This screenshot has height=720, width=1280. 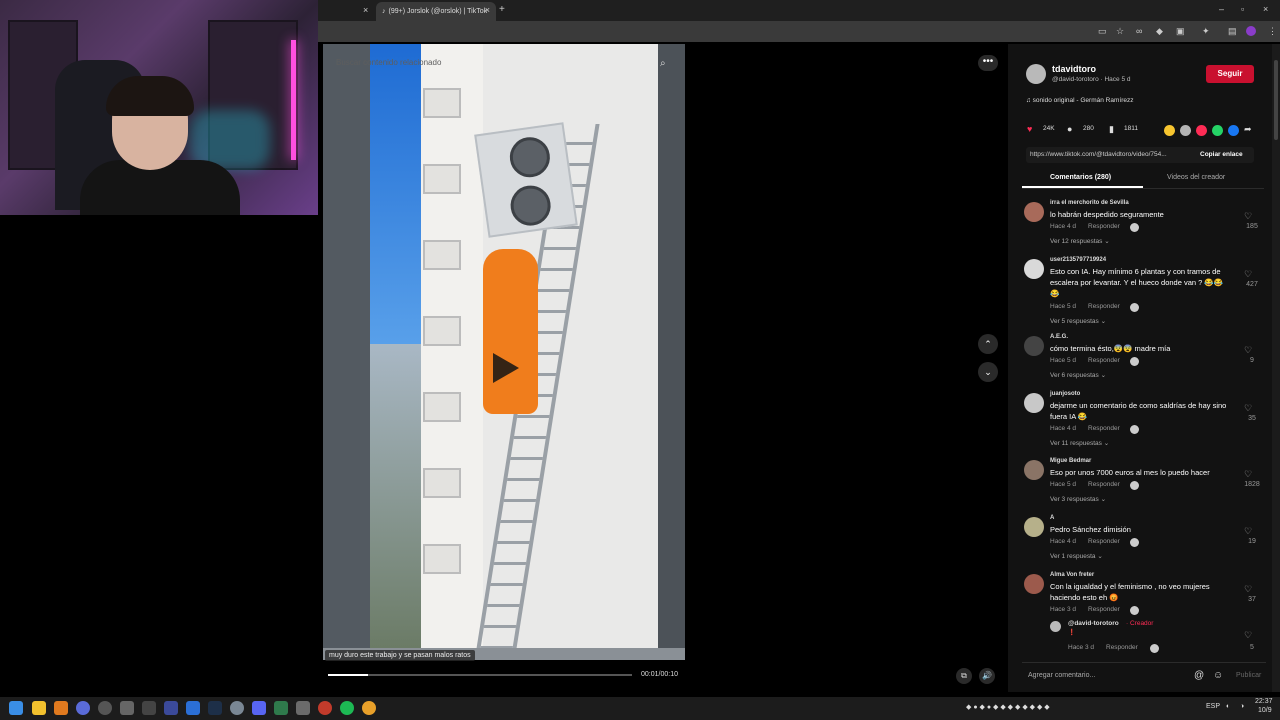 What do you see at coordinates (436, 11) in the screenshot?
I see `tab-tiktok: ♪ (99+) Jorslok (@orslok) | TikTok ×` at bounding box center [436, 11].